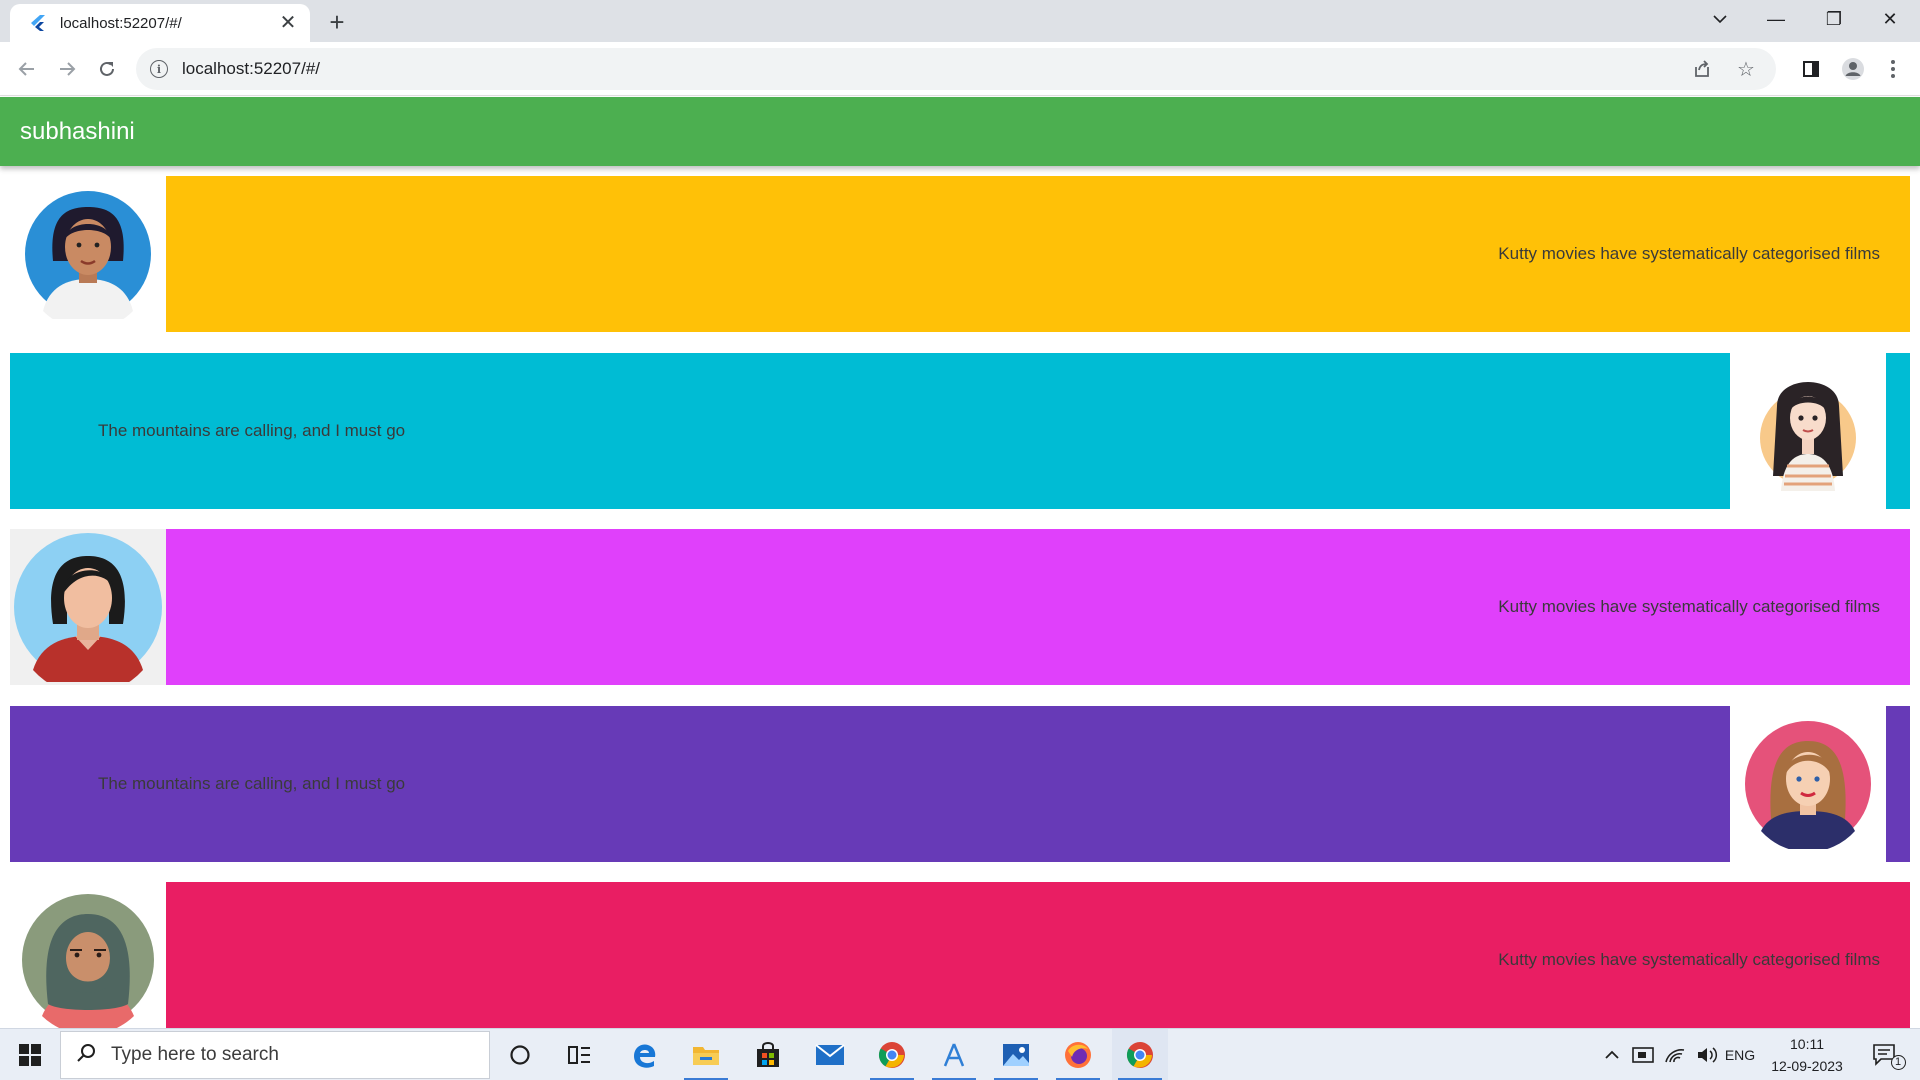  What do you see at coordinates (580, 1054) in the screenshot?
I see `task-view-icon` at bounding box center [580, 1054].